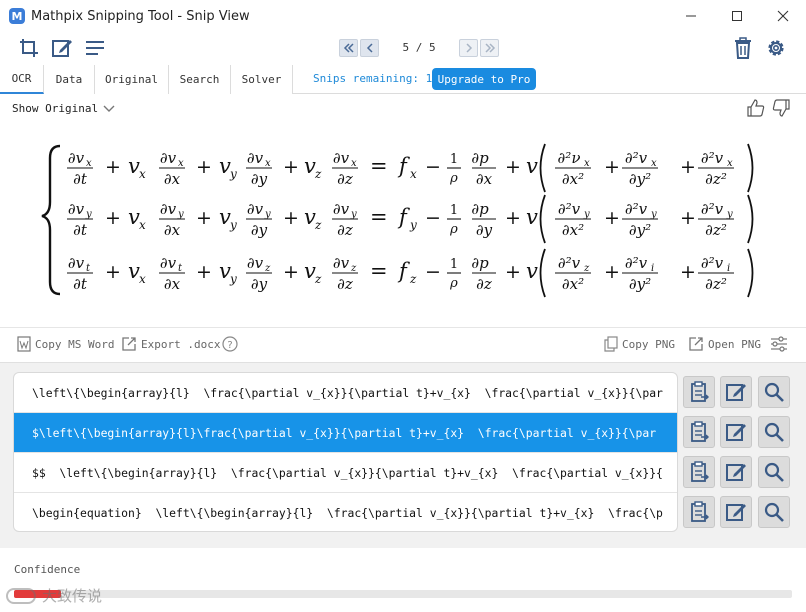  Describe the element at coordinates (75, 344) in the screenshot. I see `copy-ms-word-label: Copy MS Word` at that location.